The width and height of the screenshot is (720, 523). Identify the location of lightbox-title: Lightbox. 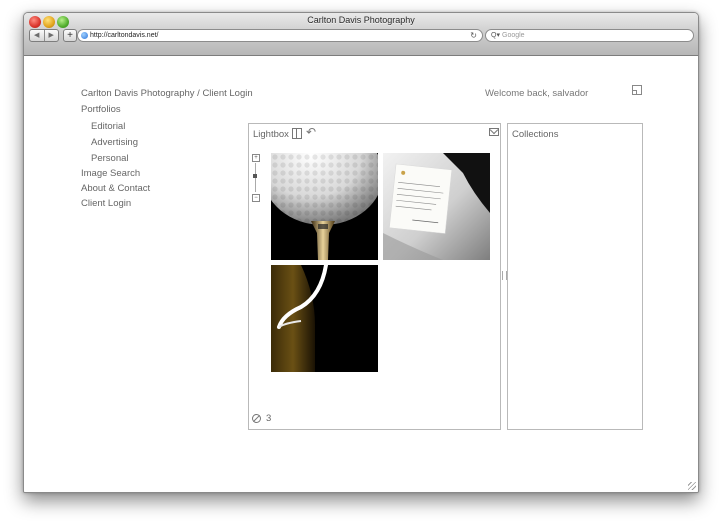
(271, 134).